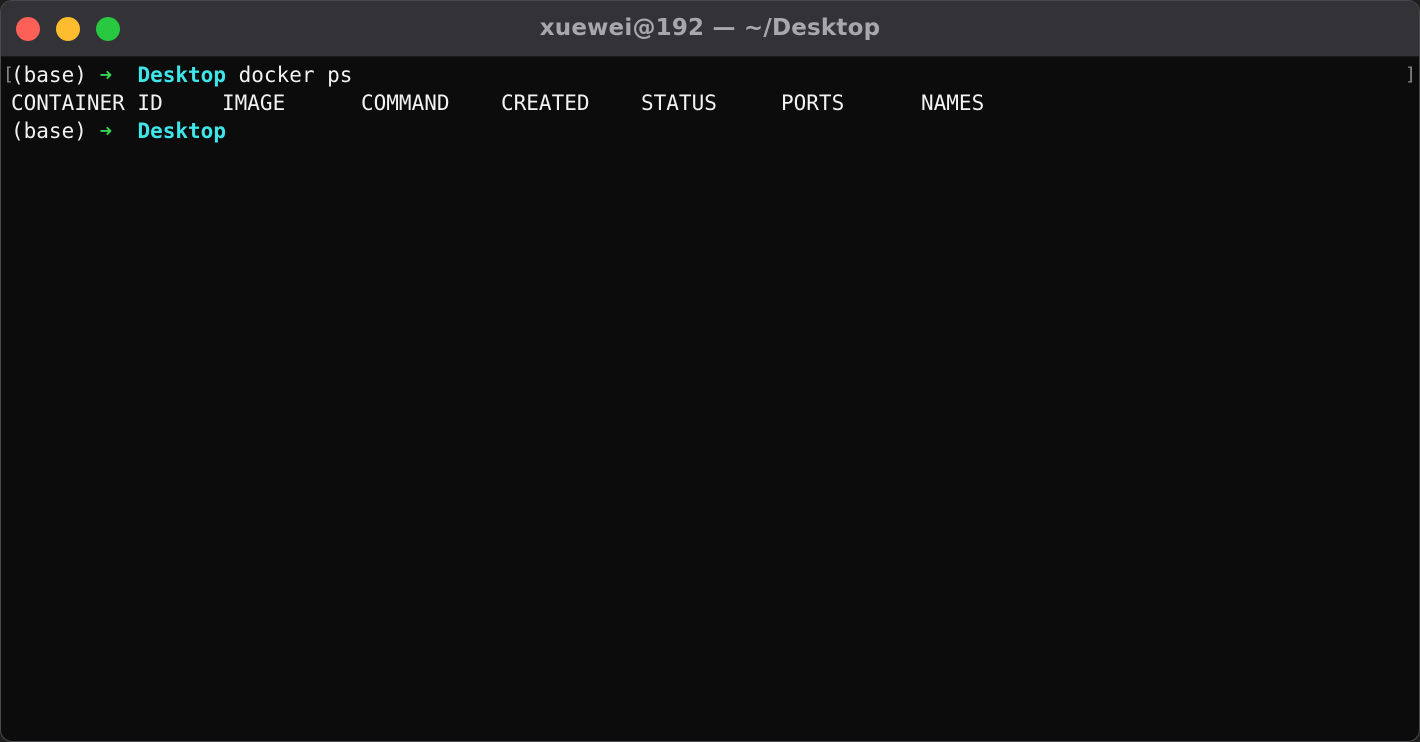  Describe the element at coordinates (545, 103) in the screenshot. I see `column-header-created: CREATED` at that location.